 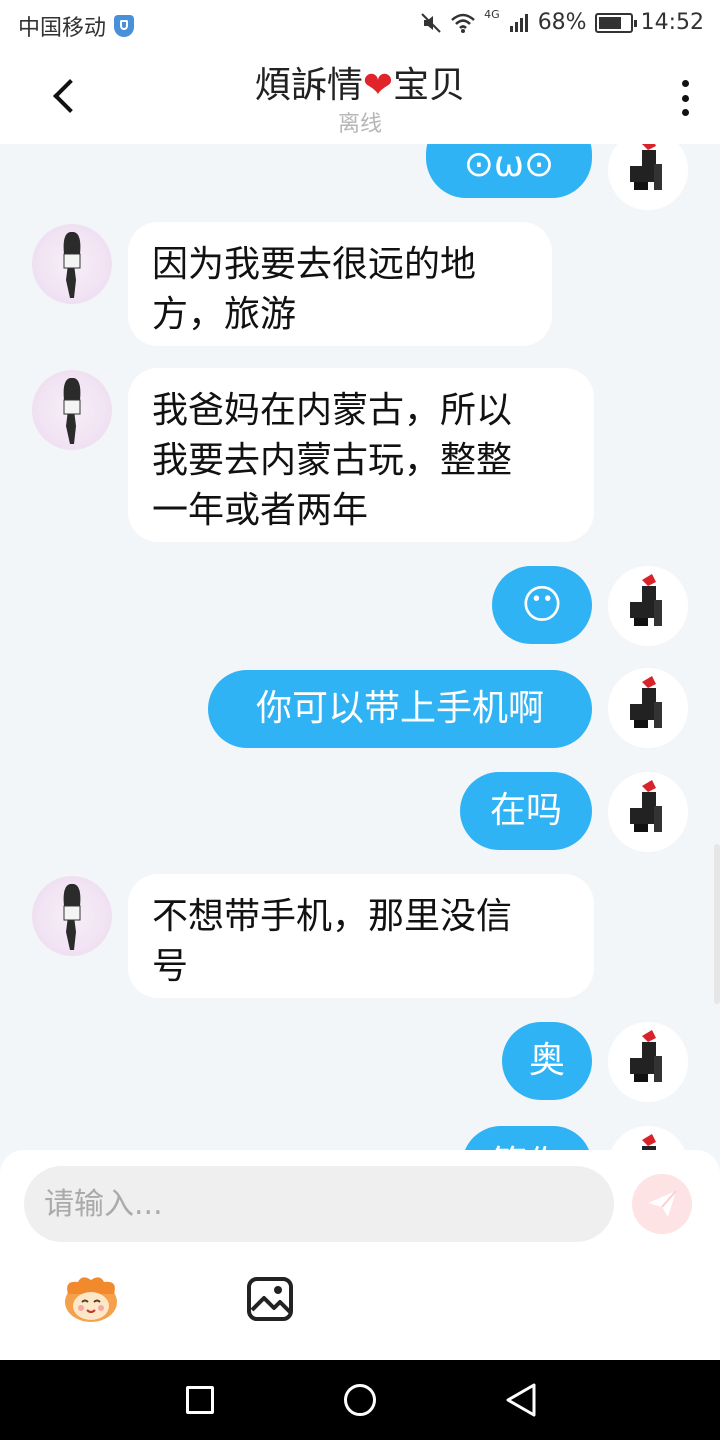 I want to click on image-icon, so click(x=270, y=1299).